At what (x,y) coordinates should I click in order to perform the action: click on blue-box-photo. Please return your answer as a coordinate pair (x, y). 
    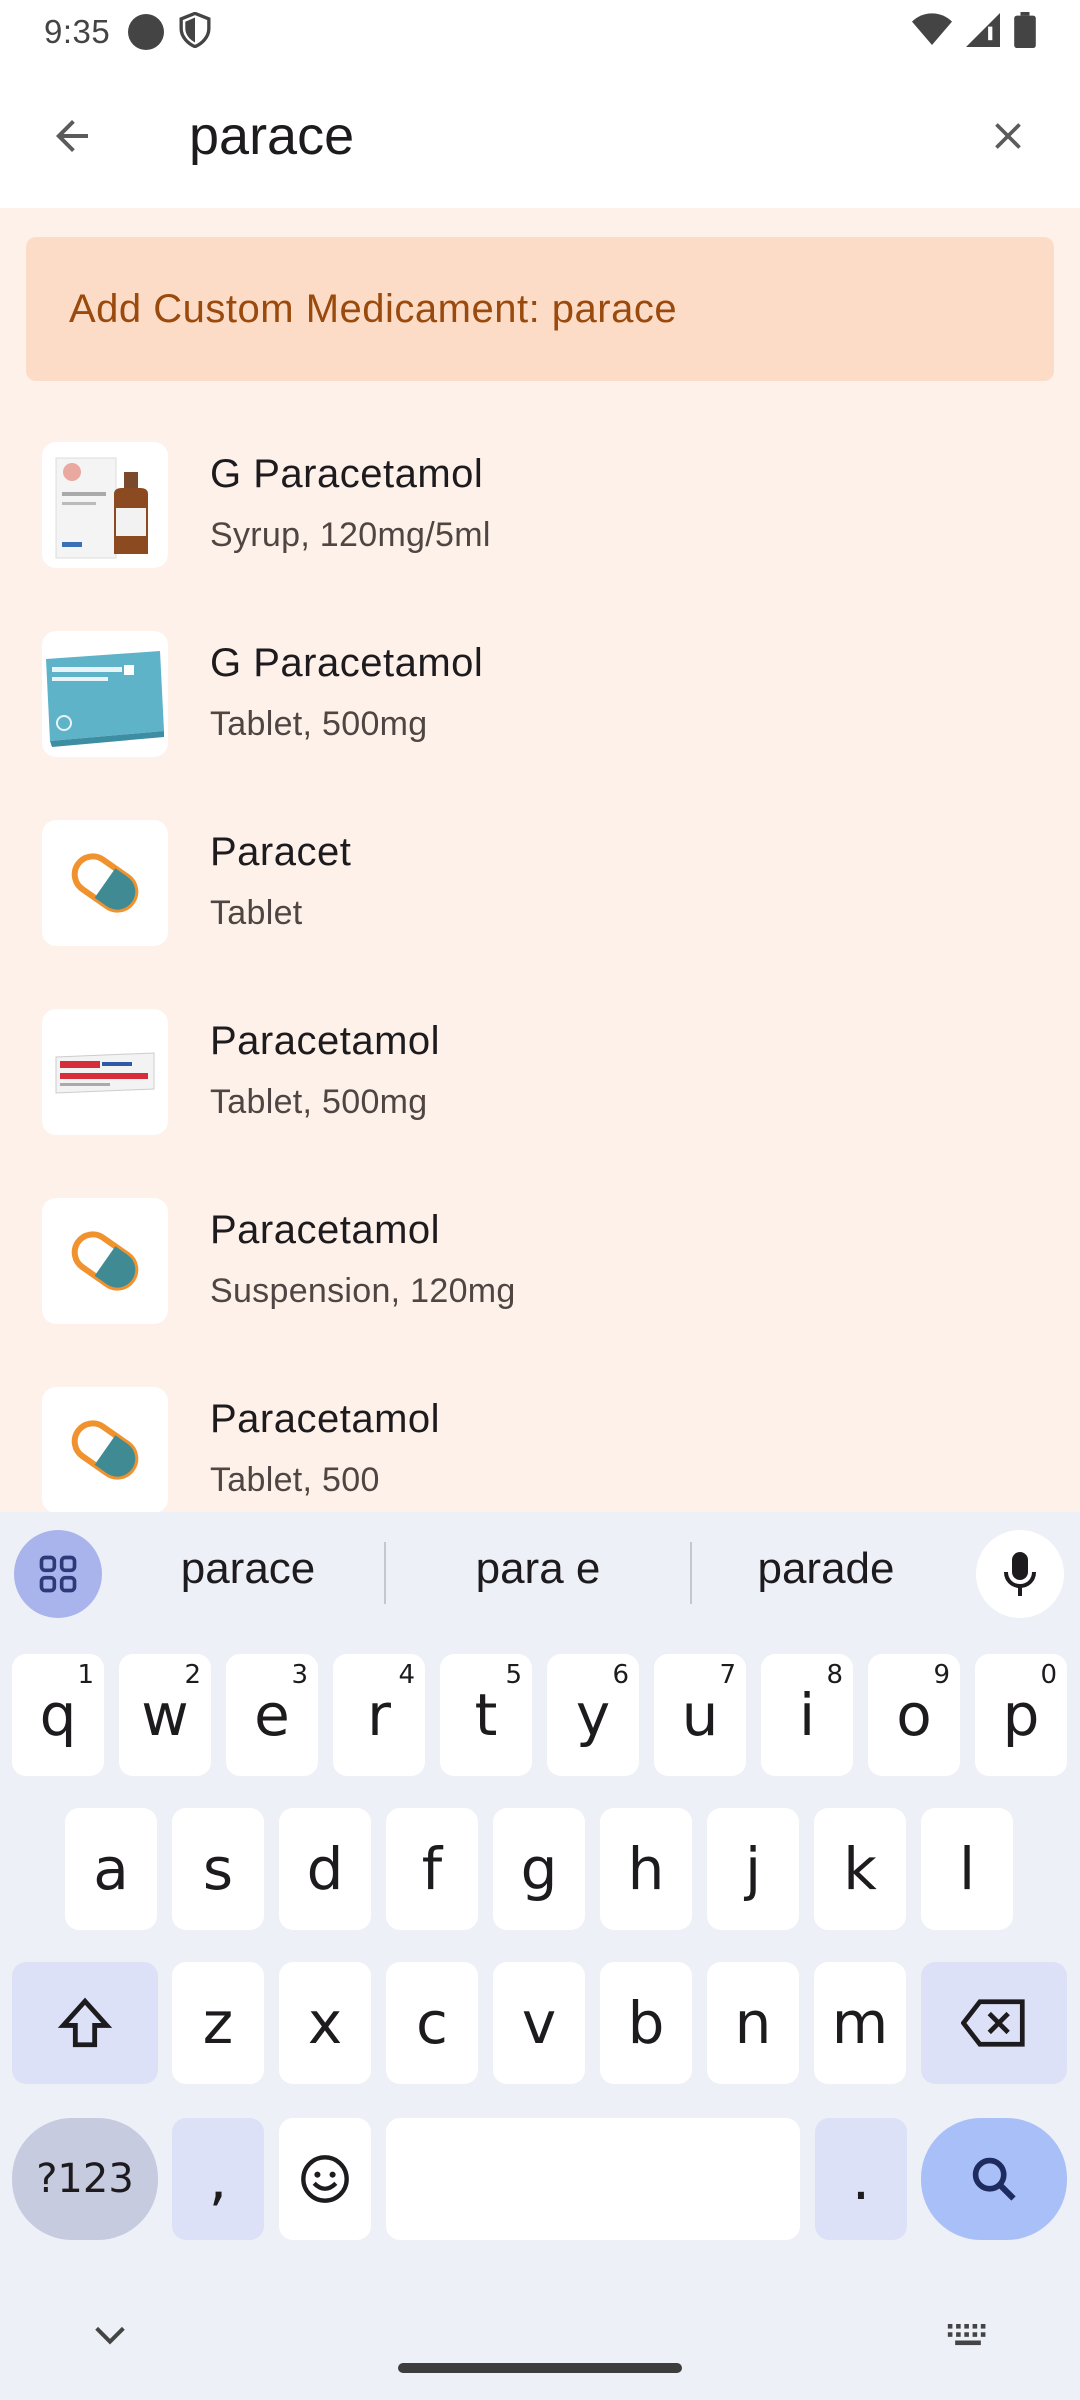
    Looking at the image, I should click on (105, 694).